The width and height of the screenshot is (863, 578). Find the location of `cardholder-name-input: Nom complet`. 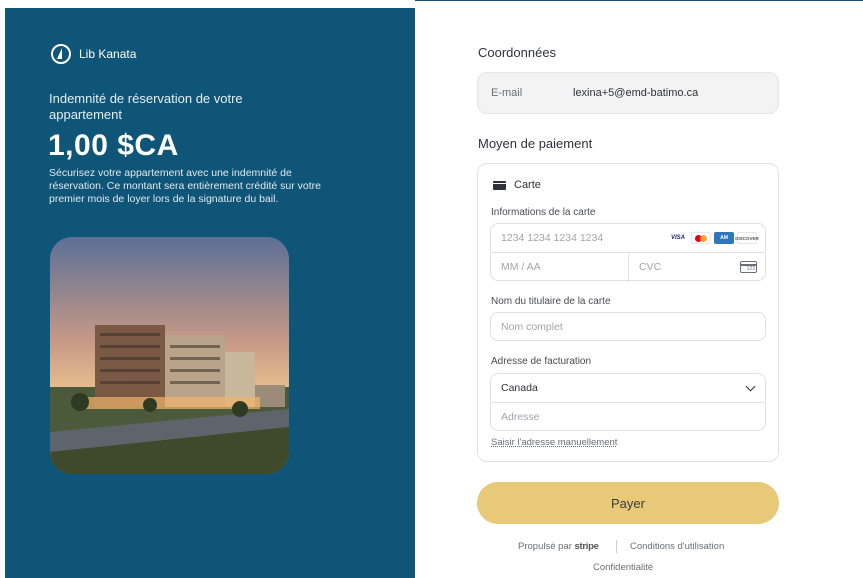

cardholder-name-input: Nom complet is located at coordinates (628, 326).